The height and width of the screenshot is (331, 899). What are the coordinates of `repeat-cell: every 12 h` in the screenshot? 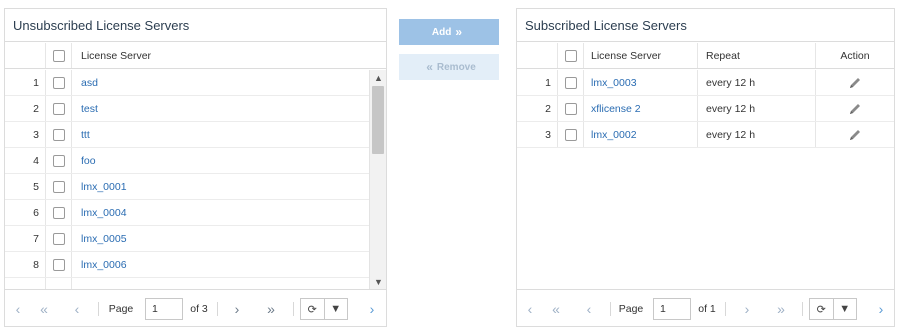 It's located at (756, 134).